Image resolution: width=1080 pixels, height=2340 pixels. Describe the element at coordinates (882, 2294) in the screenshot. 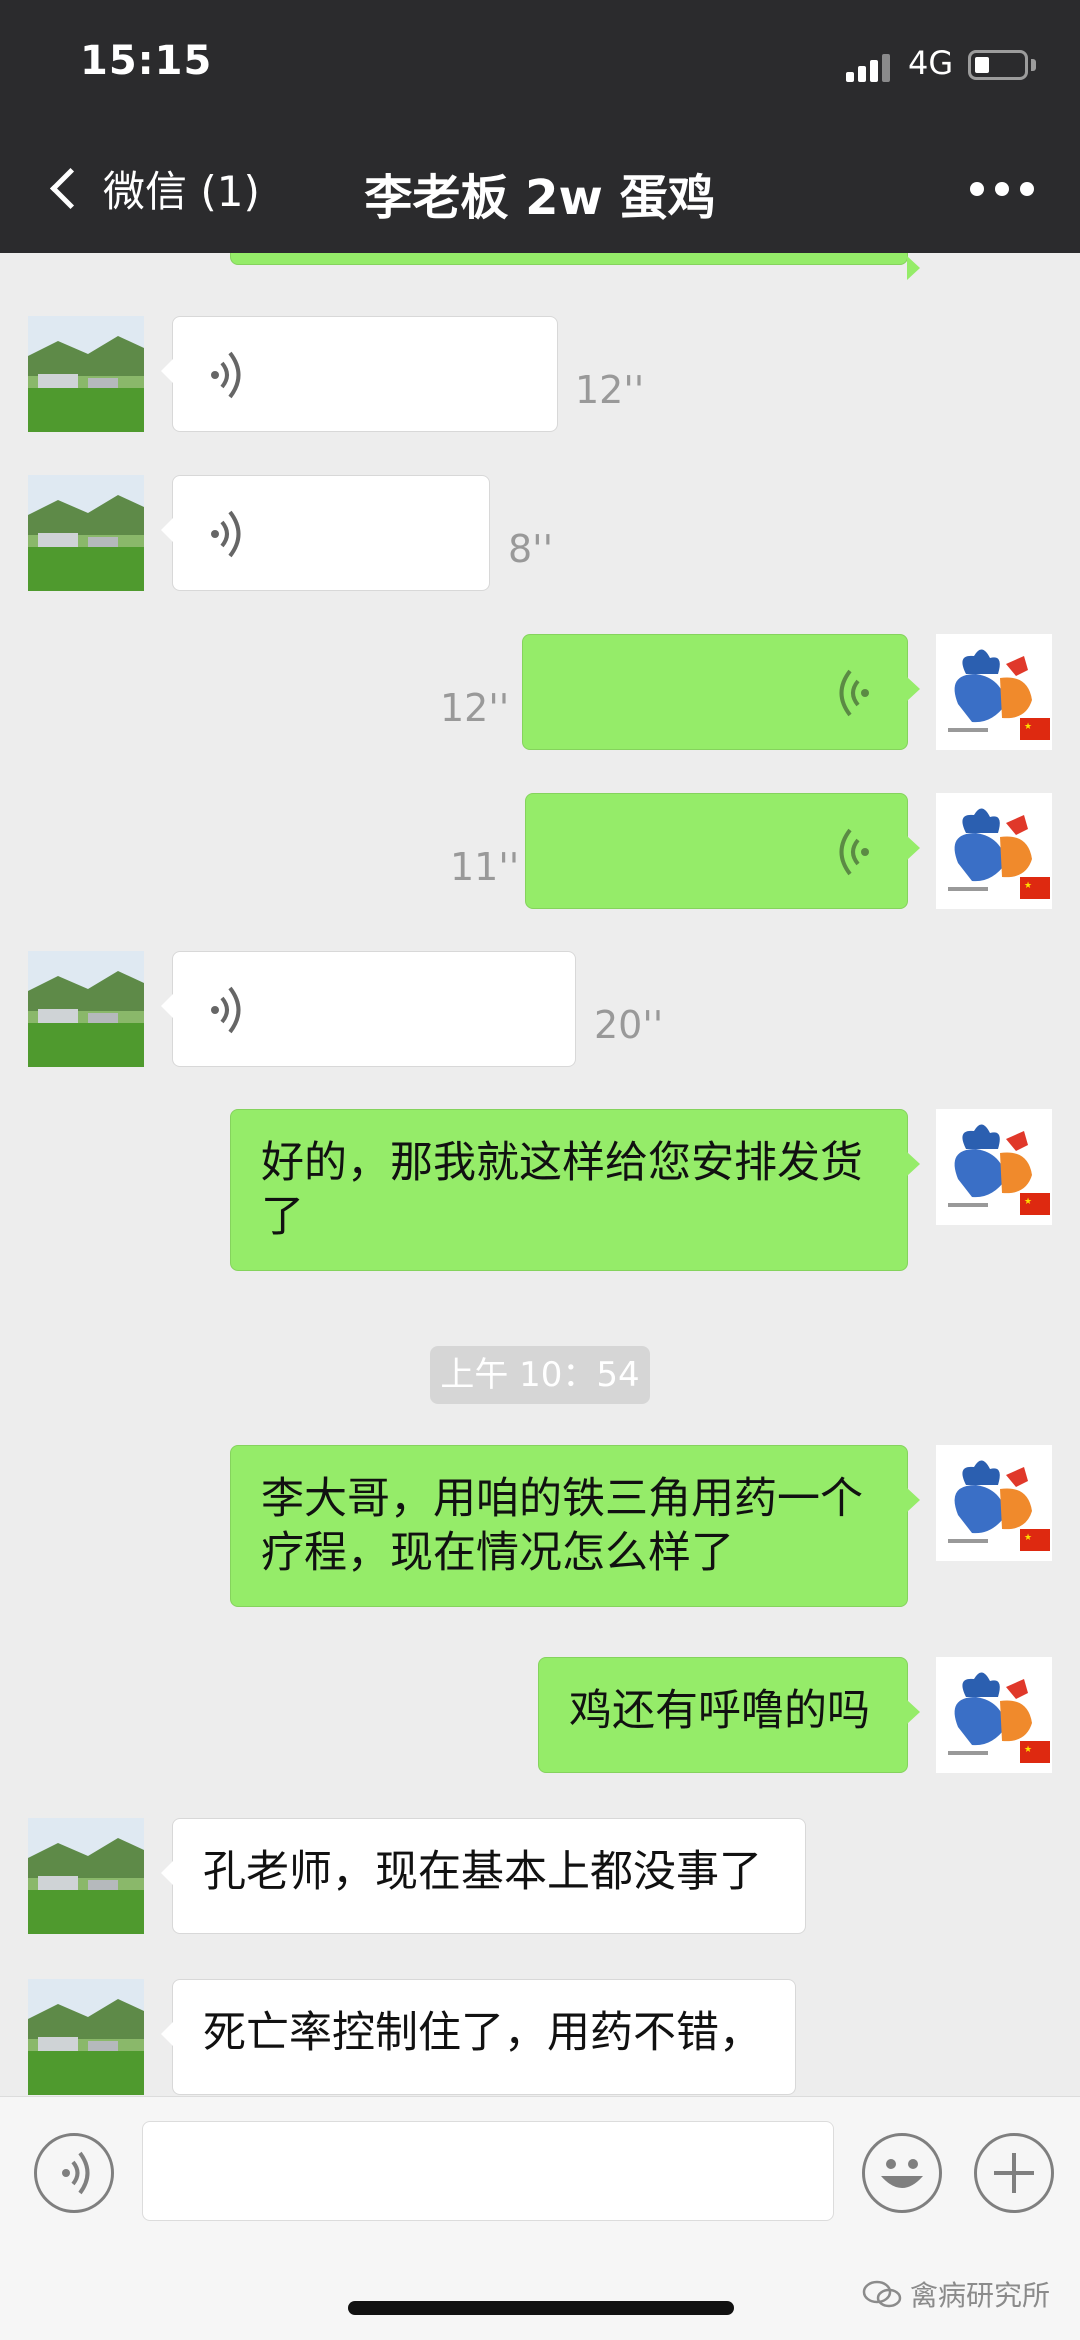

I see `wechat-logo-icon` at that location.